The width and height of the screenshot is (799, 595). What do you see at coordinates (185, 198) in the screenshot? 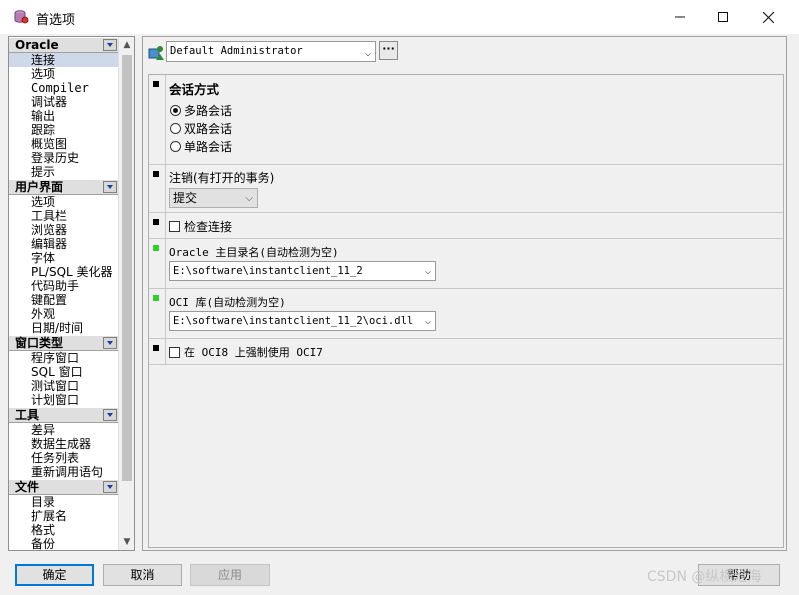
I see `logoff-value: 提交` at bounding box center [185, 198].